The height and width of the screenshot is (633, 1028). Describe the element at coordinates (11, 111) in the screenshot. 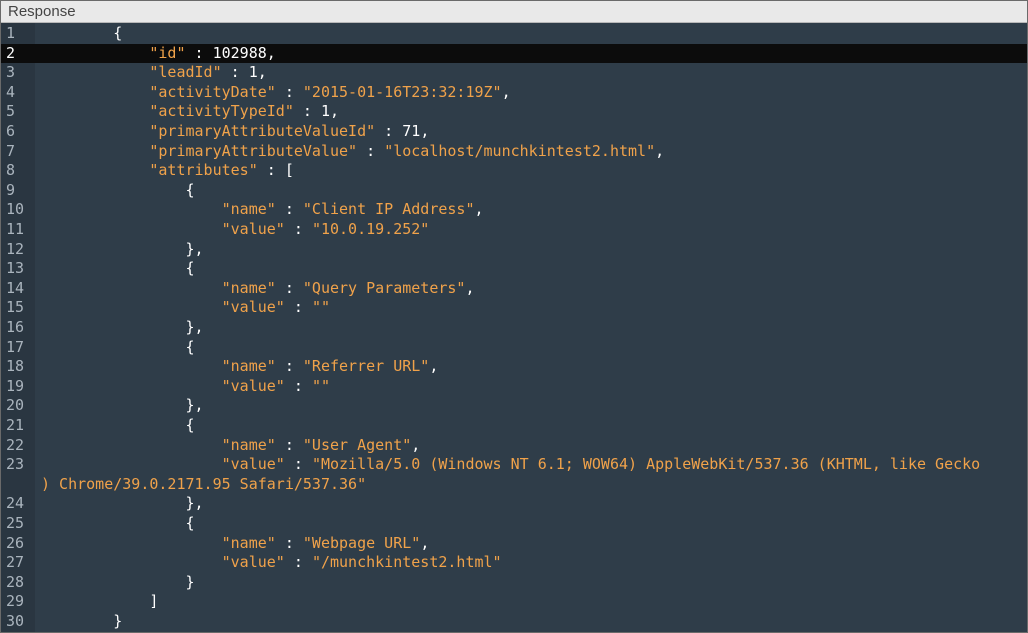

I see `line-number: 5` at that location.